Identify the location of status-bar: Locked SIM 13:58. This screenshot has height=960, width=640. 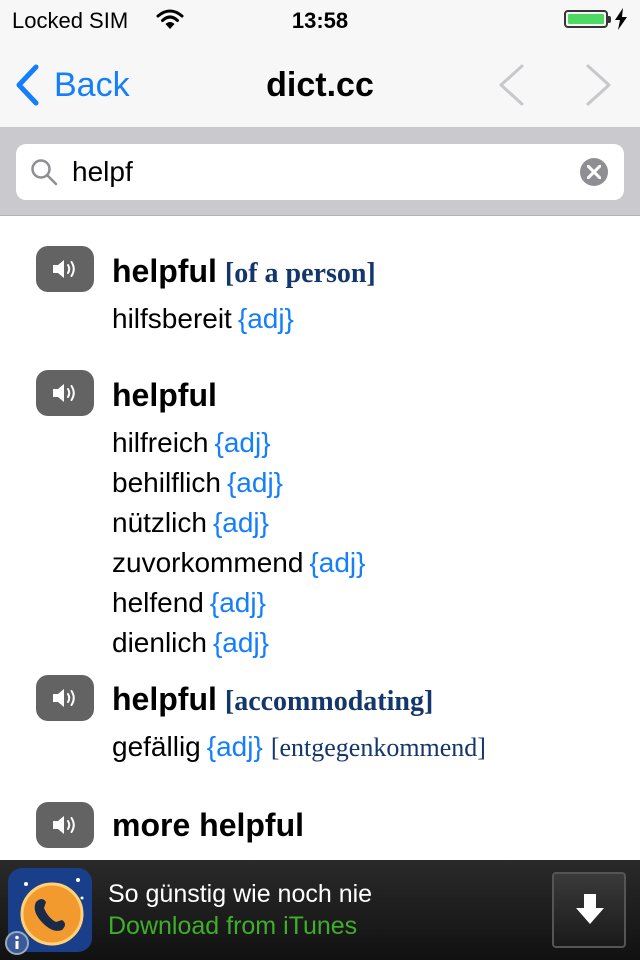
(320, 20).